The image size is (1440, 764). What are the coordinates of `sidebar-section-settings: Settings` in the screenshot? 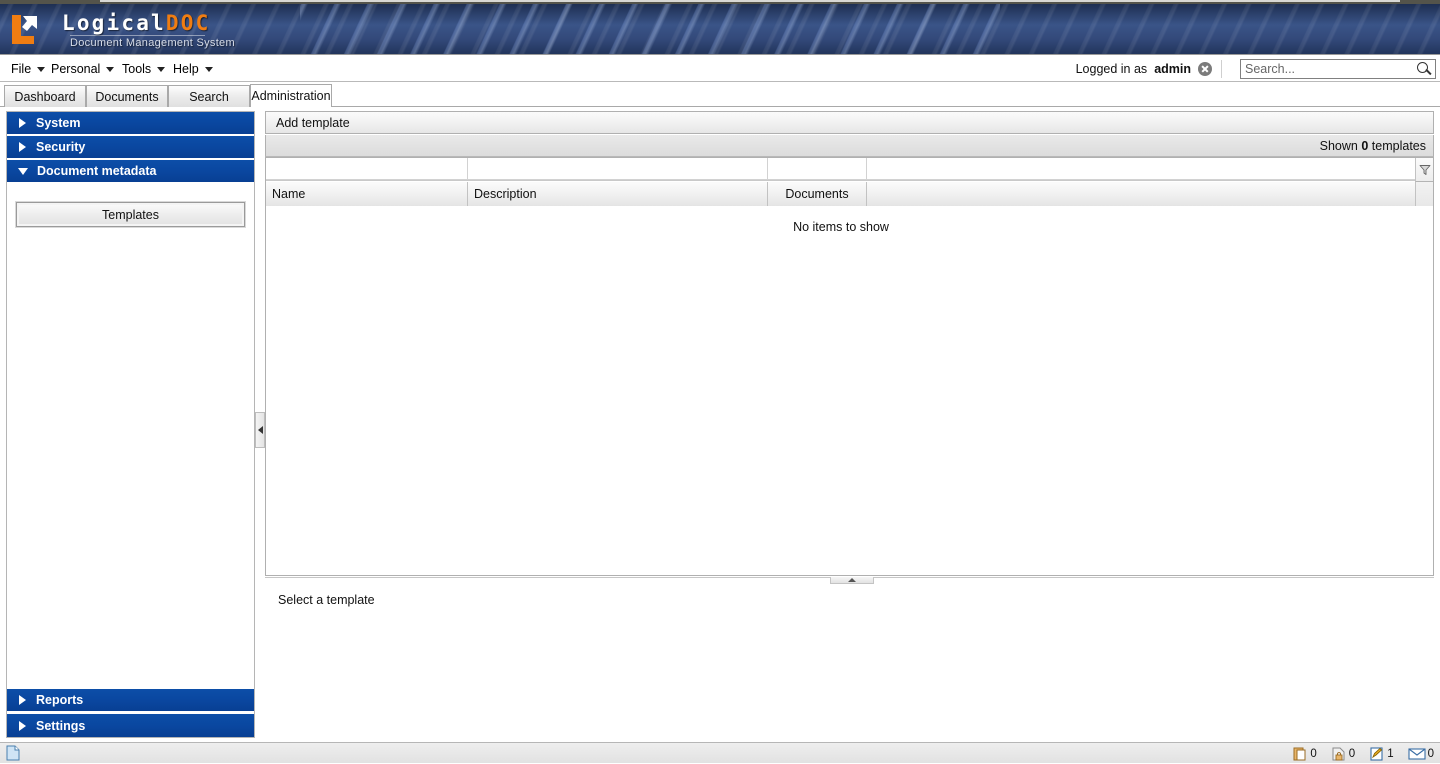 It's located at (130, 725).